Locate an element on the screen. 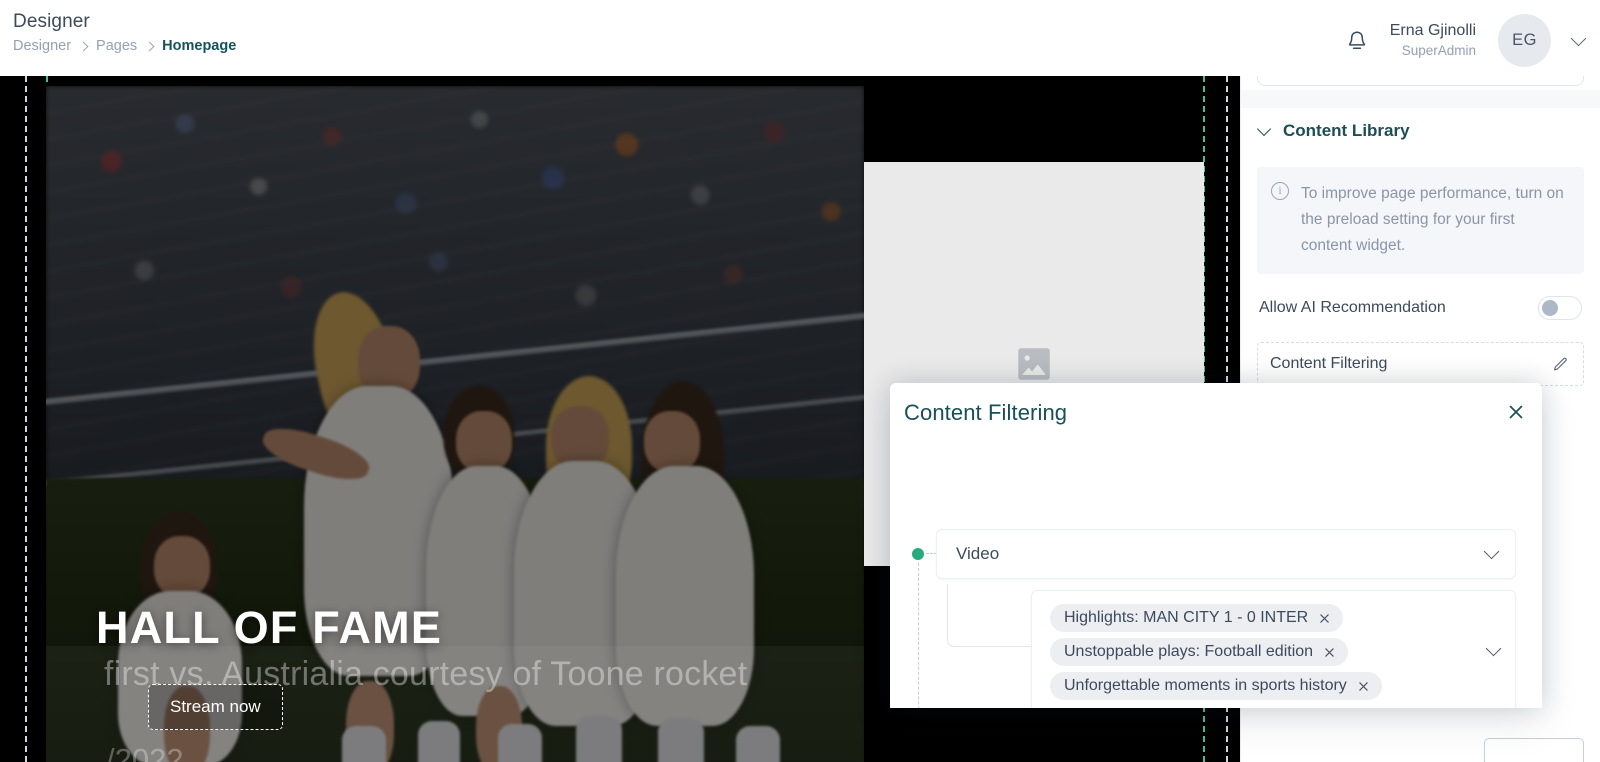 Image resolution: width=1600 pixels, height=762 pixels. content-type-value: Video is located at coordinates (978, 553).